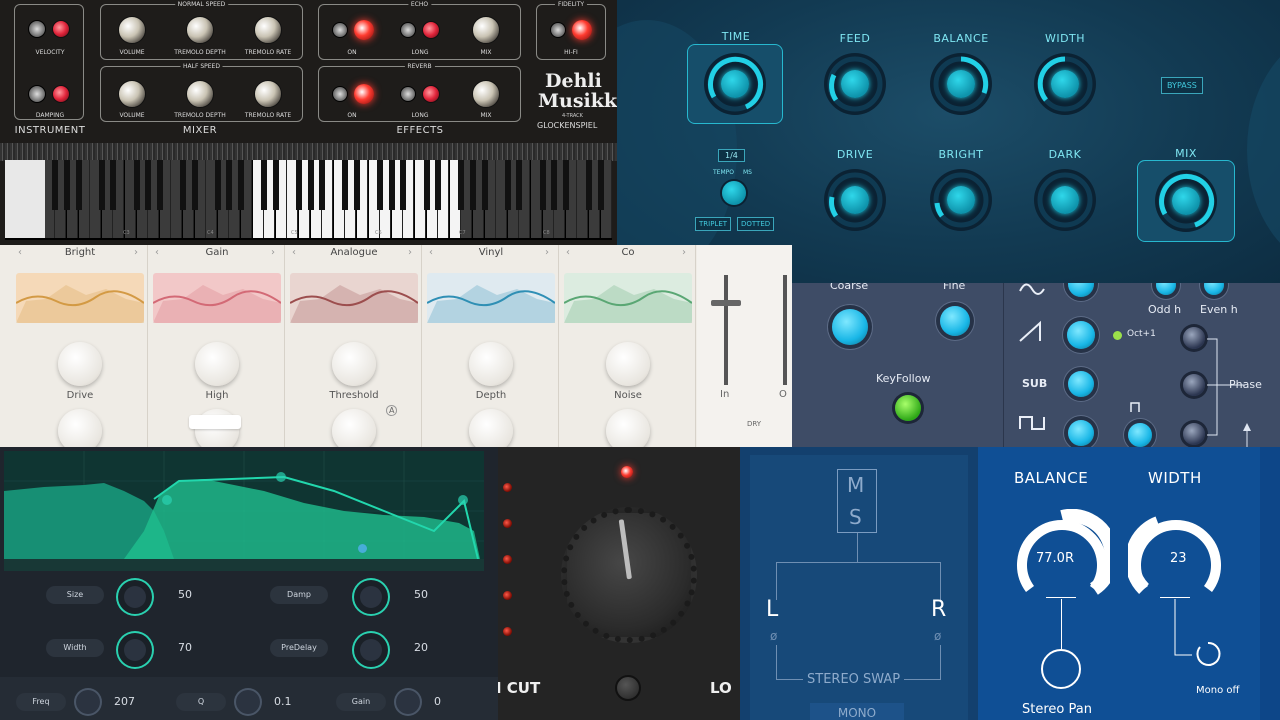  I want to click on keyfollow-knob, so click(908, 408).